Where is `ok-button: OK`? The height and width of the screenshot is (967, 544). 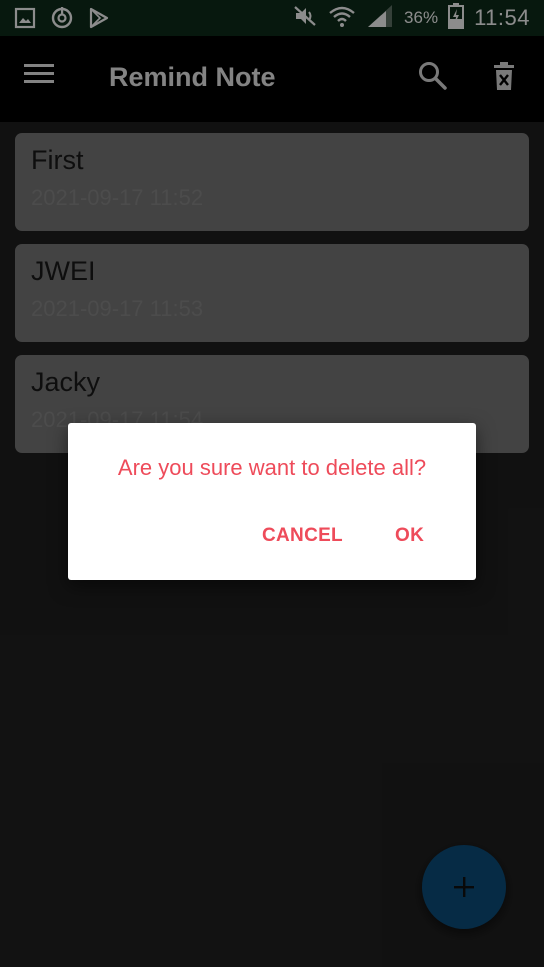 ok-button: OK is located at coordinates (409, 536).